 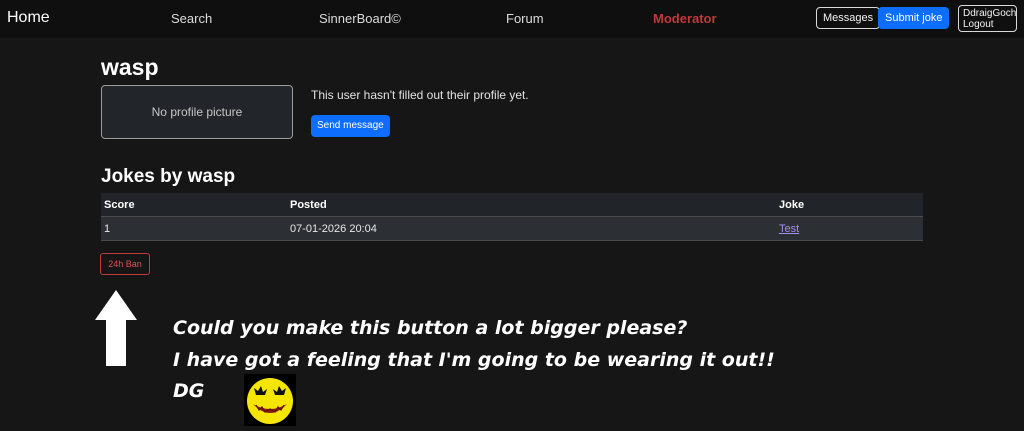 I want to click on jokes-section-title: Jokes by wasp, so click(x=168, y=176).